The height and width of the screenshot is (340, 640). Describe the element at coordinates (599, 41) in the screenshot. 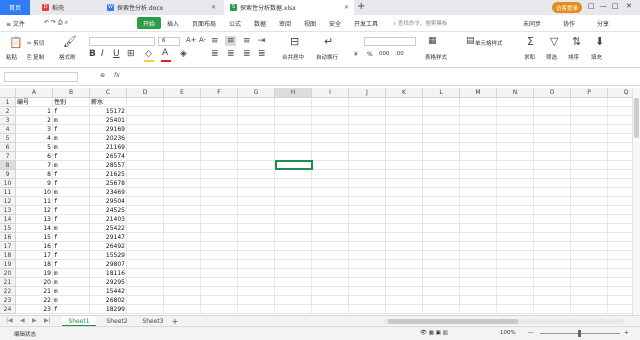

I see `fill-icon: ⬇` at that location.